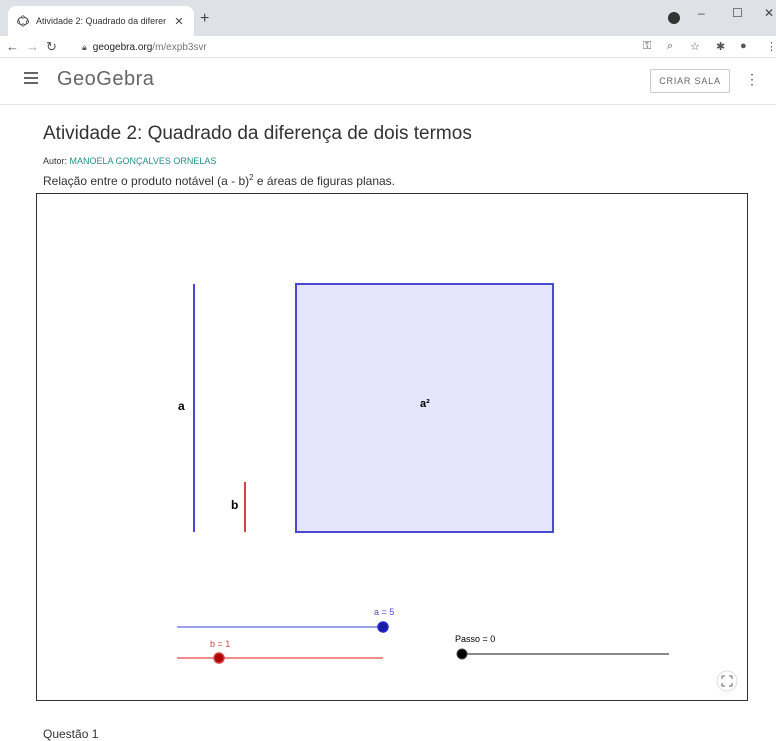 This screenshot has height=741, width=776. I want to click on new-tab-button: +, so click(204, 19).